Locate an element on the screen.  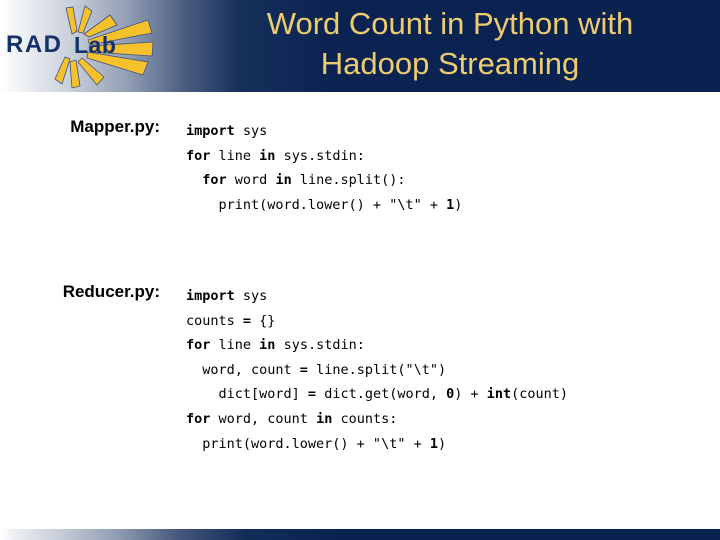
page-title-line-2: Hadoop Streaming is located at coordinates (450, 63).